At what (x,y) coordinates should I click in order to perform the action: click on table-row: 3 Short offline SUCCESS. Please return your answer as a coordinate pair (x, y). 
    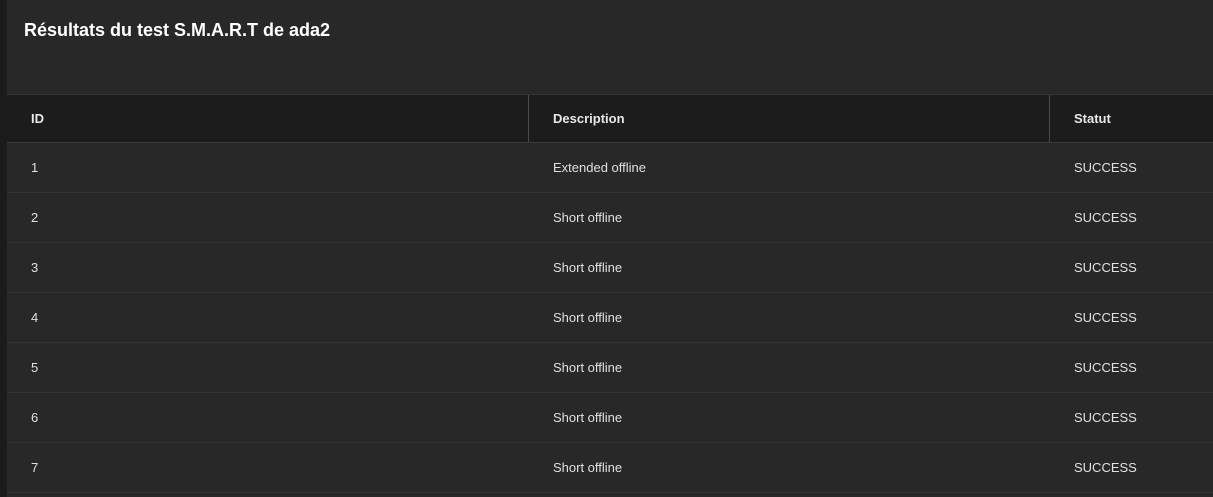
    Looking at the image, I should click on (610, 268).